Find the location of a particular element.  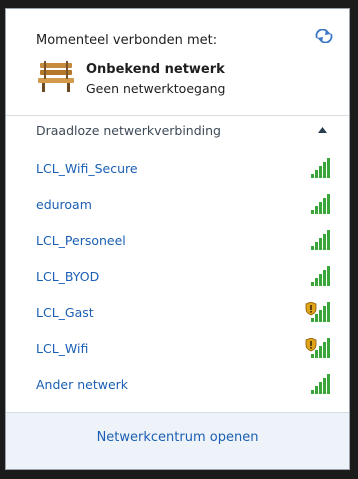

network-name: LCL_Wifi is located at coordinates (62, 348).